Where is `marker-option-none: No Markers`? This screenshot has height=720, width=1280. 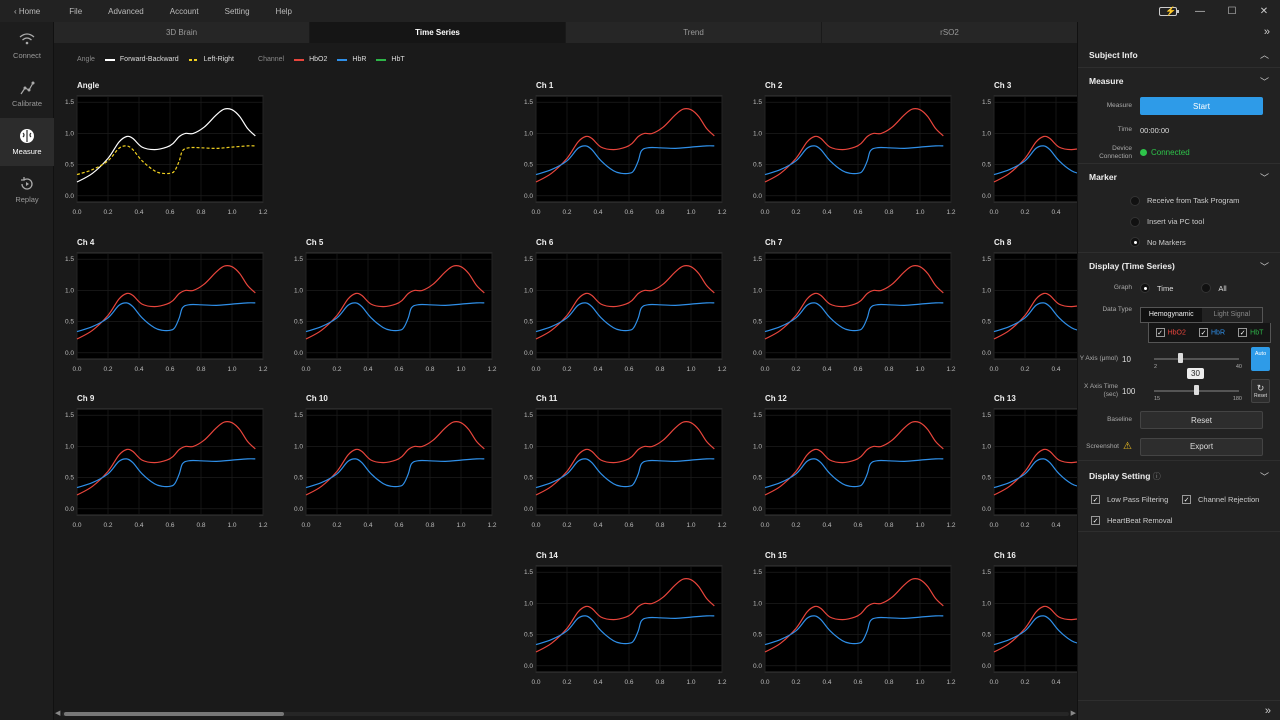
marker-option-none: No Markers is located at coordinates (1179, 242).